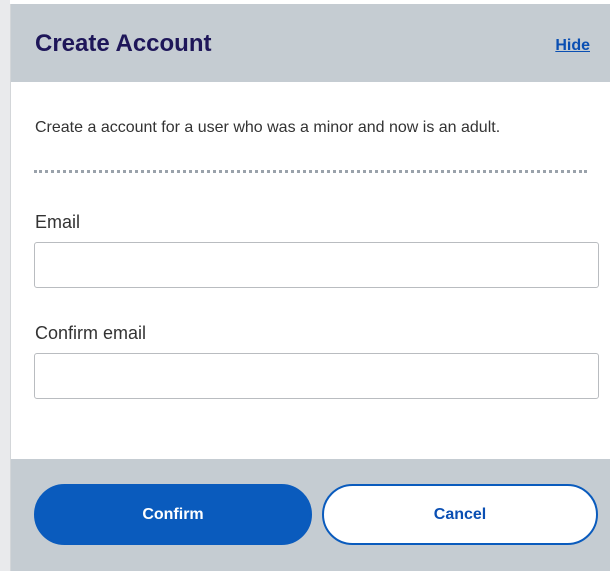  I want to click on hide-link: Hide, so click(572, 46).